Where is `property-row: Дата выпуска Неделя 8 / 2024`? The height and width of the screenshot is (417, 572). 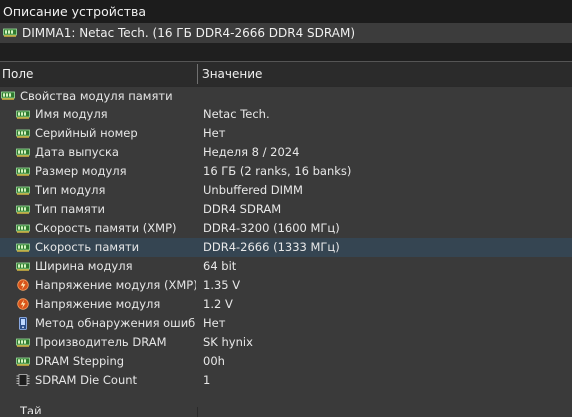
property-row: Дата выпуска Неделя 8 / 2024 is located at coordinates (286, 152).